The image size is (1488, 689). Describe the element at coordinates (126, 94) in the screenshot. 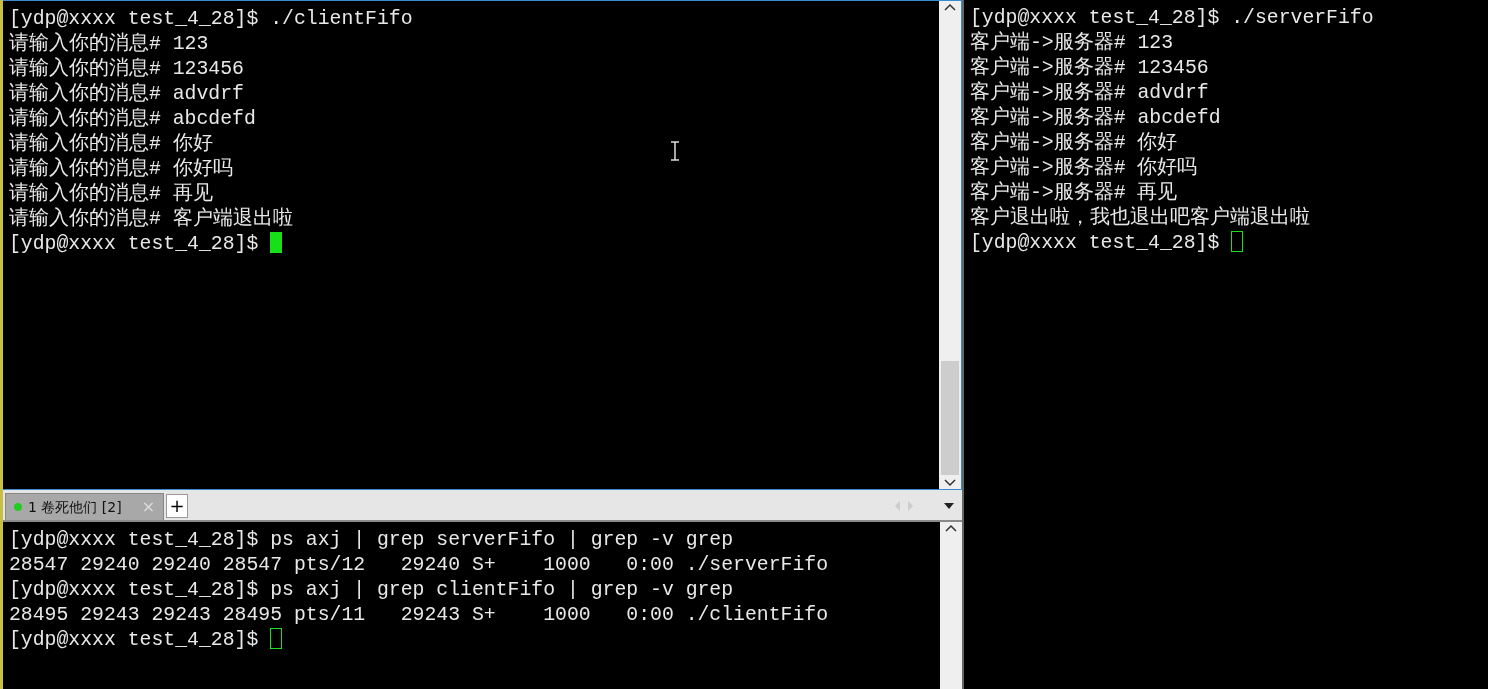

I see `terminal-line: 请输入你的消息# advdrf` at that location.